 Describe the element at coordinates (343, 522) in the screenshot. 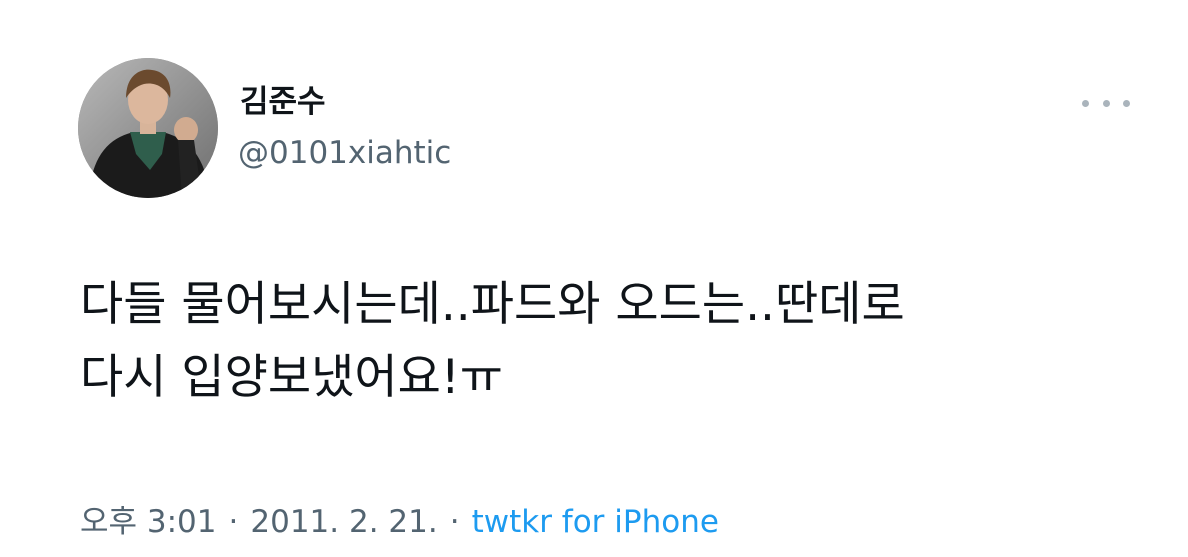

I see `tweet-date: 2011. 2. 21.` at that location.